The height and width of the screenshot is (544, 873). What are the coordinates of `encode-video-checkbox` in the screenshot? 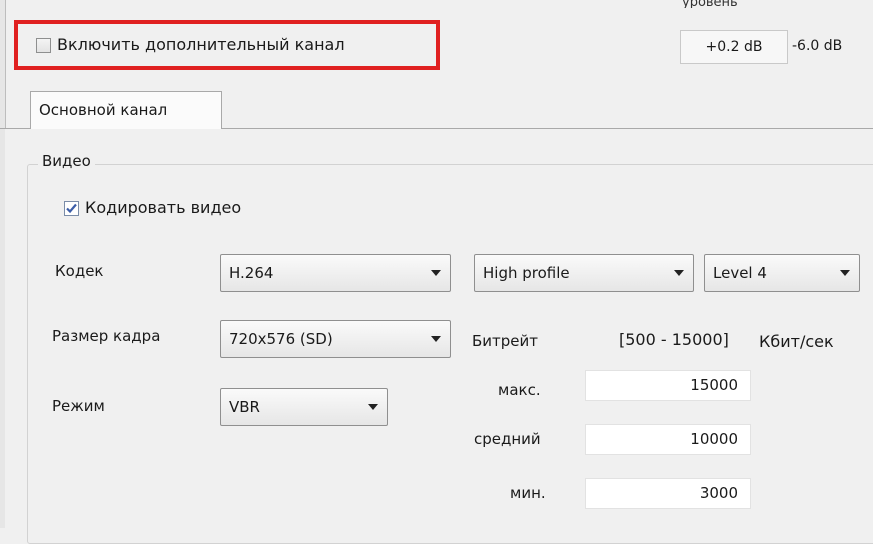 It's located at (71, 208).